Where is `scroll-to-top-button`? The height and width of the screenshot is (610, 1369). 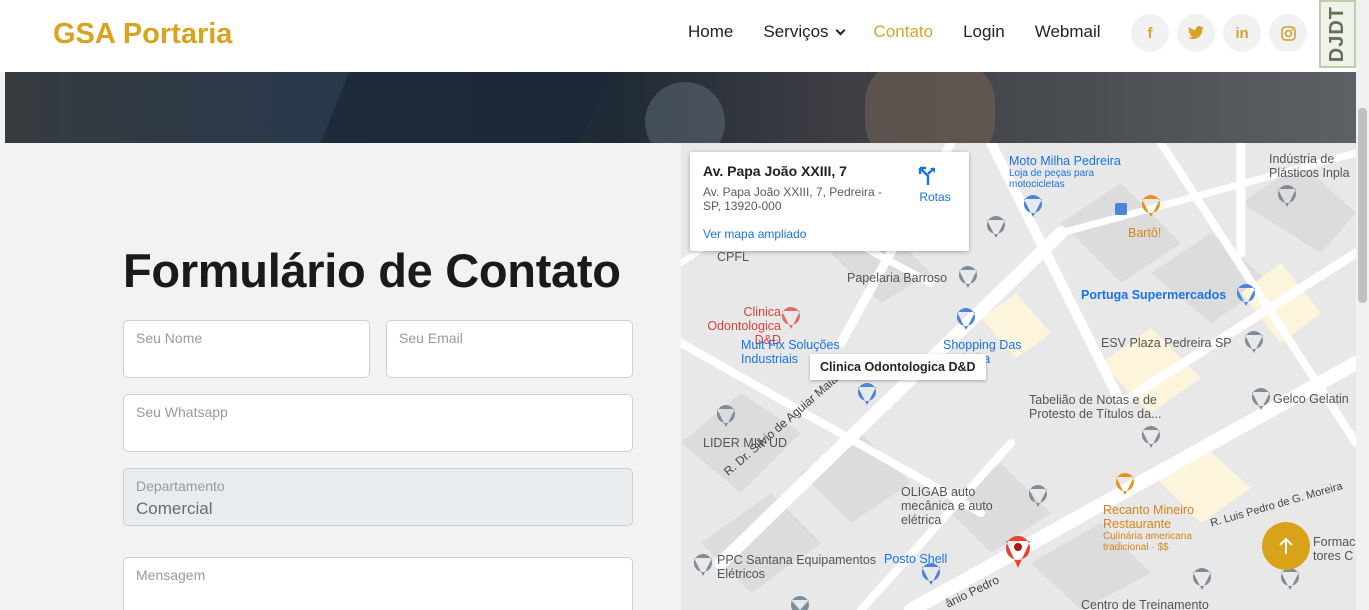
scroll-to-top-button is located at coordinates (1286, 546).